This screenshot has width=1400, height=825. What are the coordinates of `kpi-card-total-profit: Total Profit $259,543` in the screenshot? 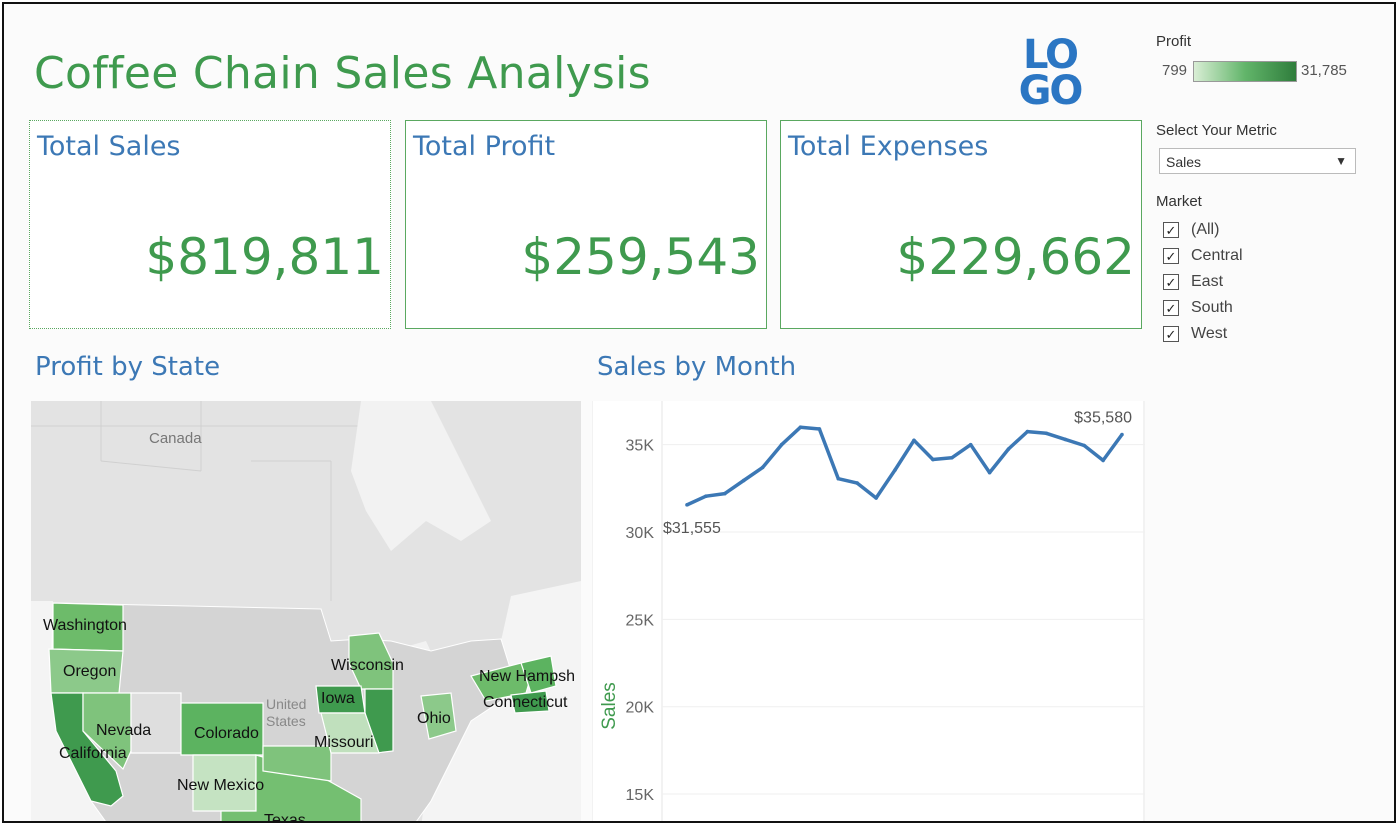 It's located at (586, 224).